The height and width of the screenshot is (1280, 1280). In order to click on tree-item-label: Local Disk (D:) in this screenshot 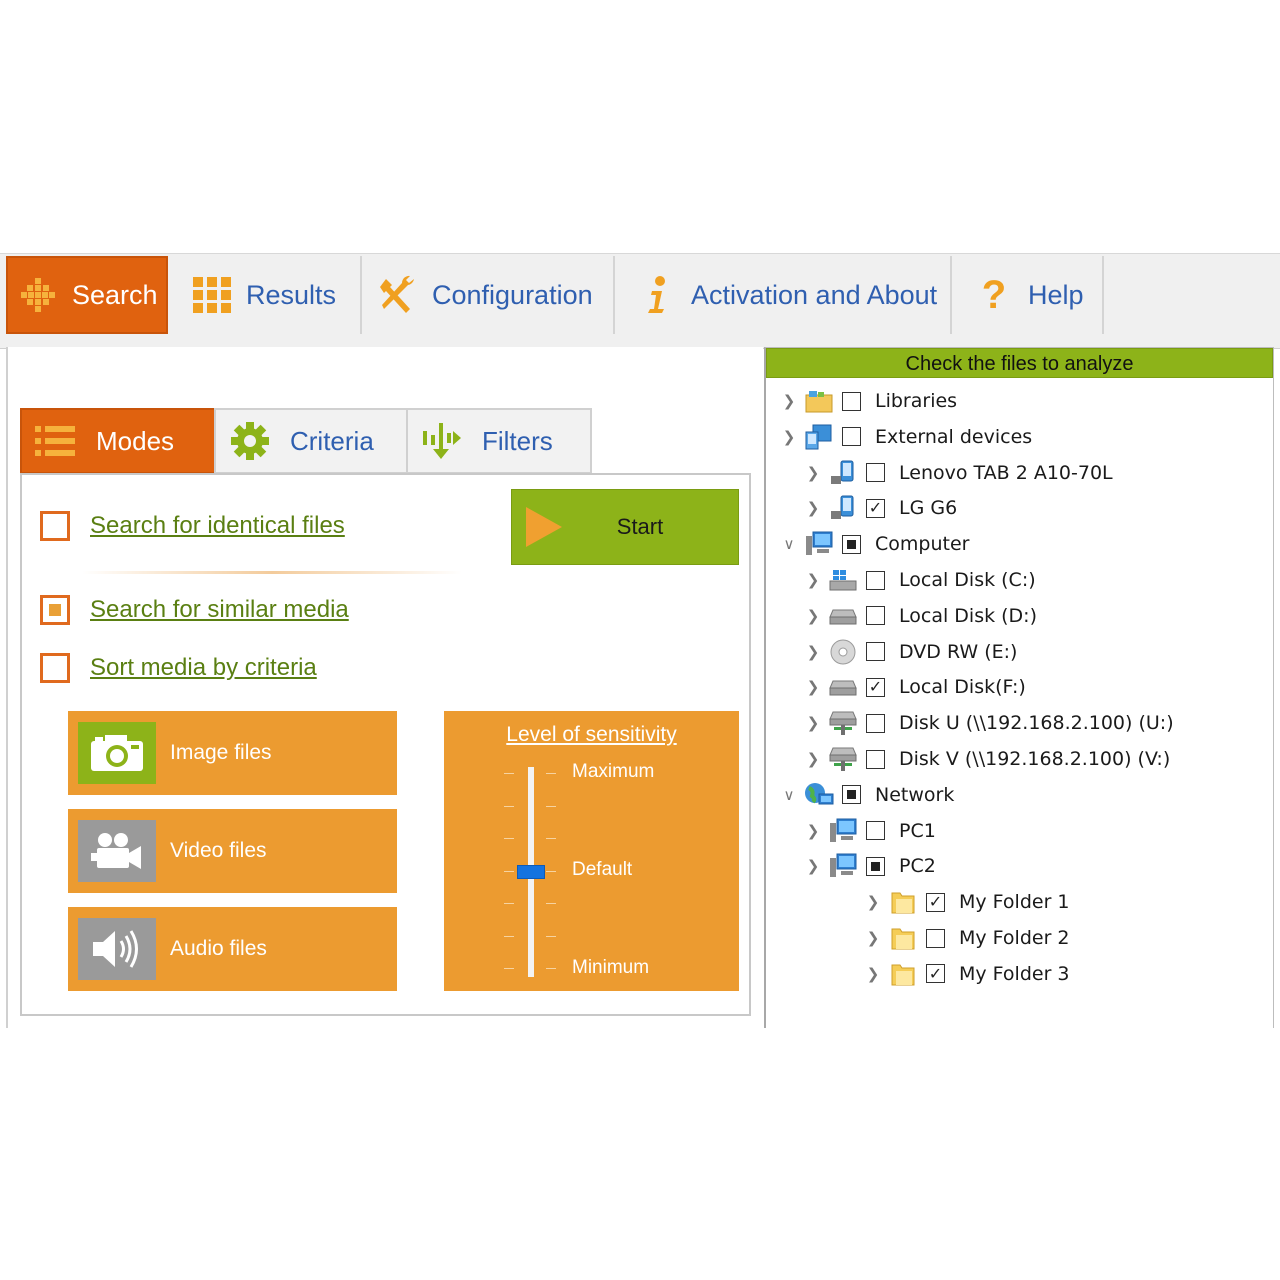, I will do `click(968, 615)`.